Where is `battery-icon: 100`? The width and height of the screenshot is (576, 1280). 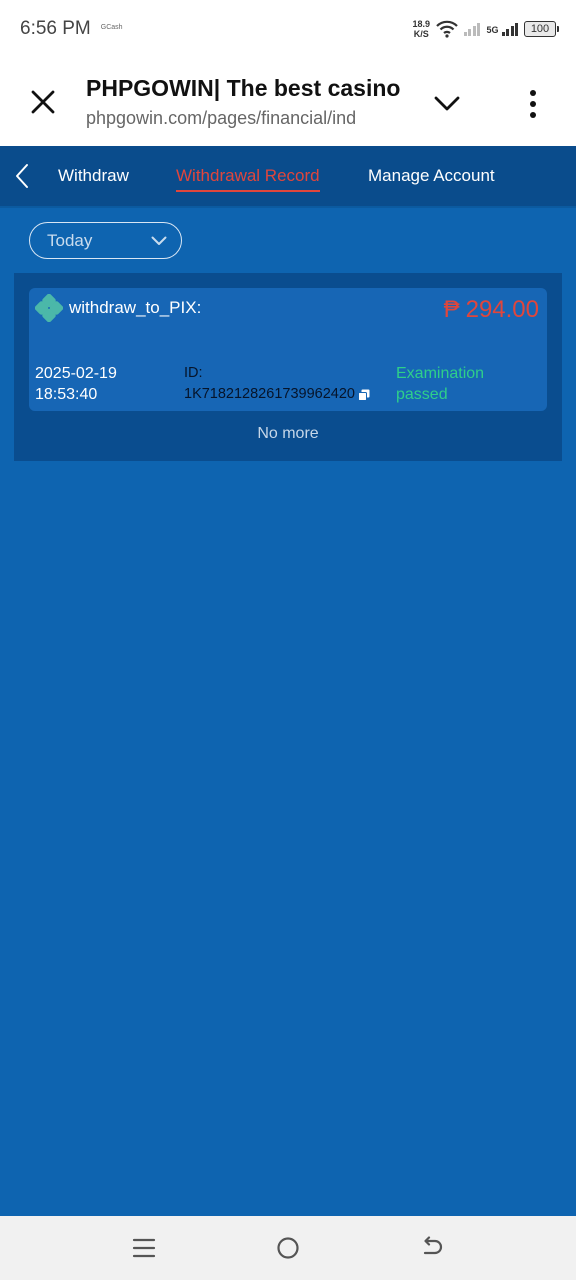
battery-icon: 100 is located at coordinates (541, 29).